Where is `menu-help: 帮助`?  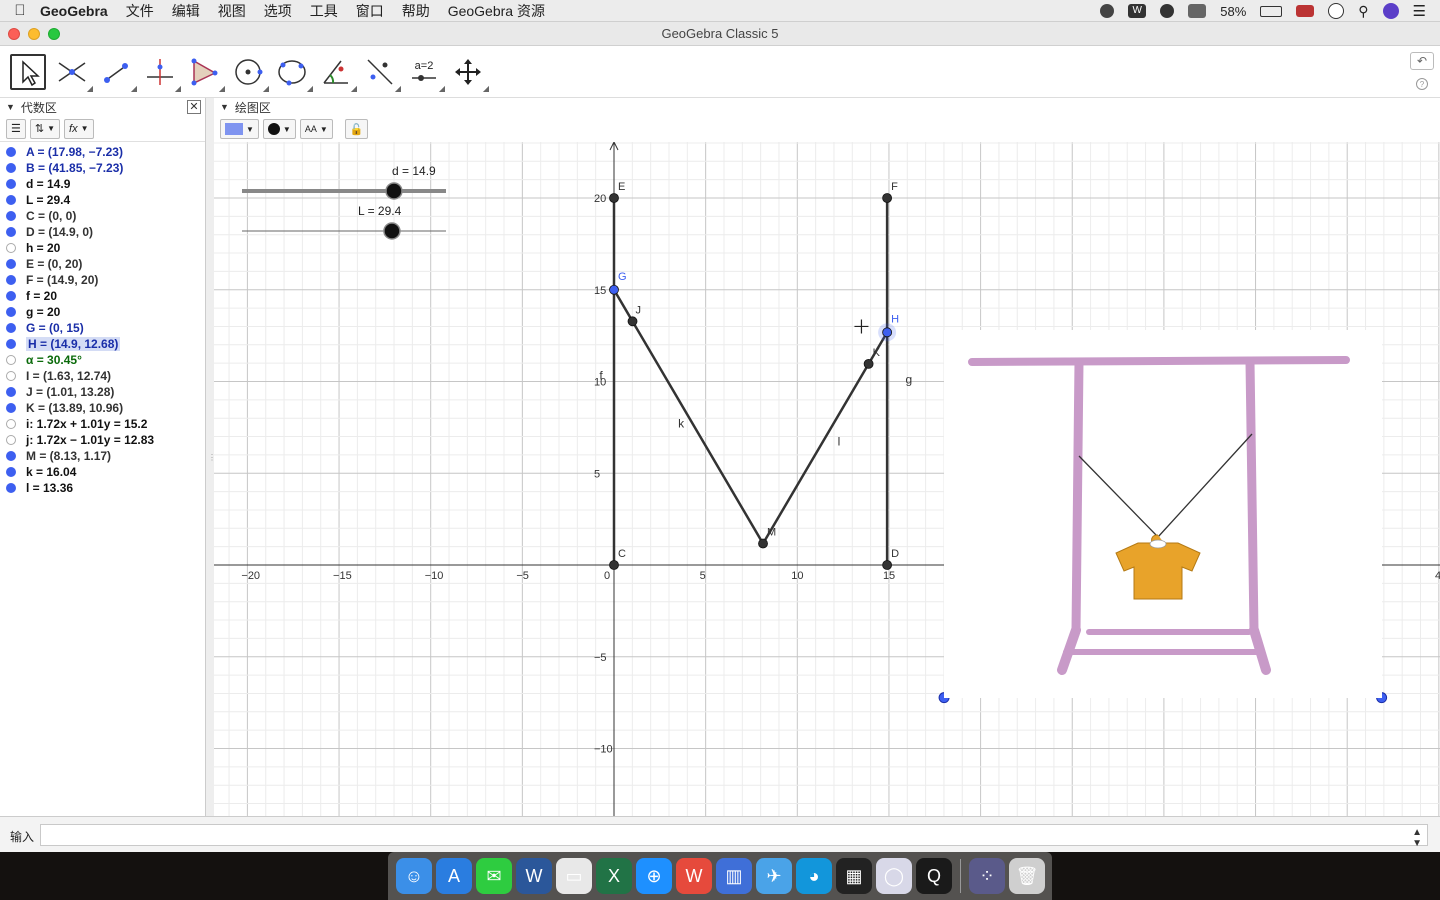
menu-help: 帮助 is located at coordinates (416, 11).